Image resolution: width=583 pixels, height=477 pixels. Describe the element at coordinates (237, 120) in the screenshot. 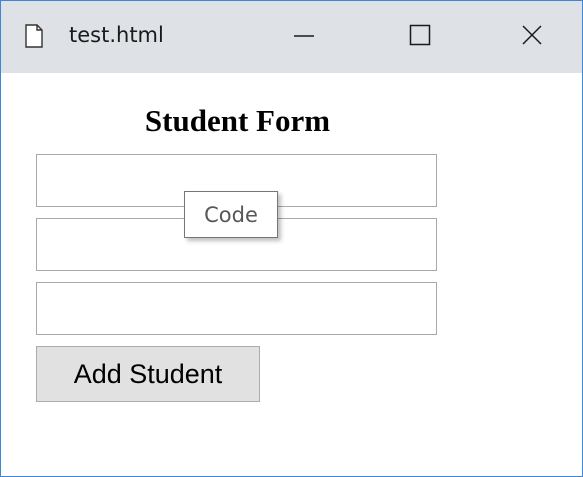

I see `form-heading: Student Form` at that location.